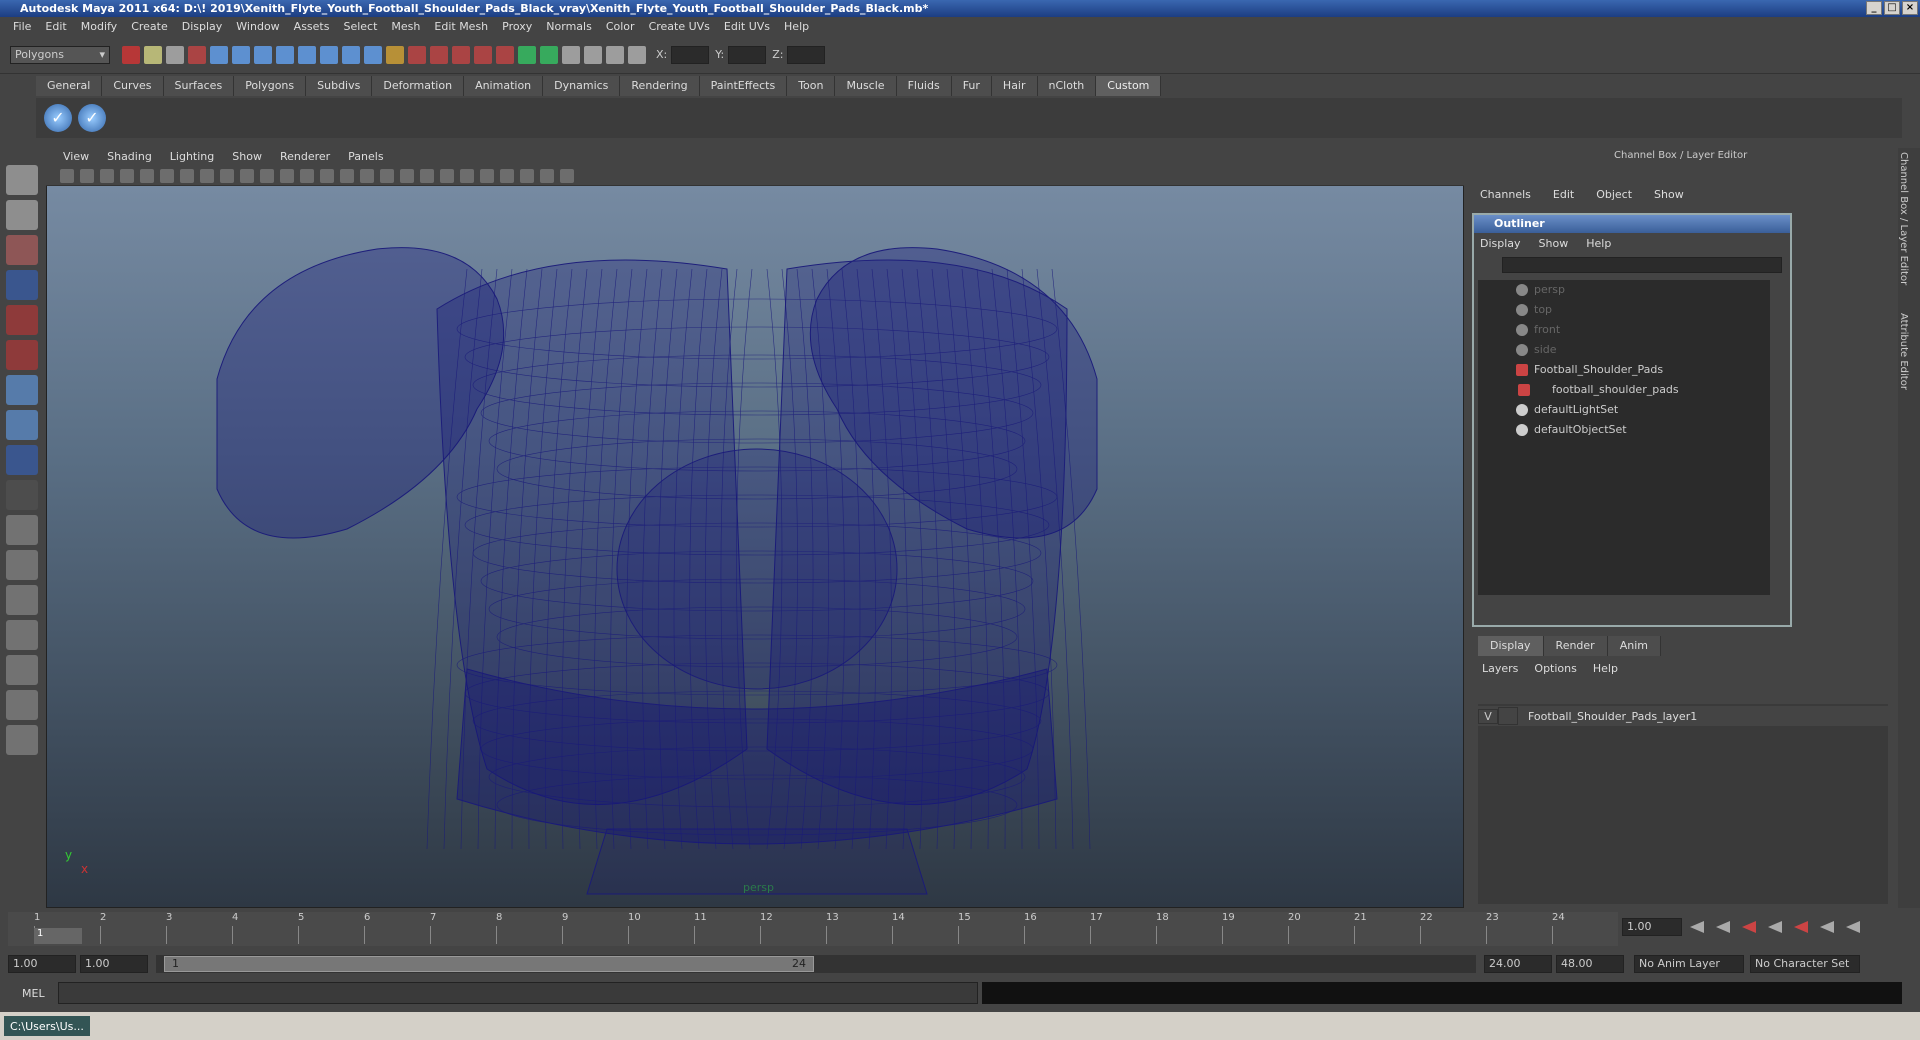  Describe the element at coordinates (866, 86) in the screenshot. I see `tab-muscle: Muscle` at that location.